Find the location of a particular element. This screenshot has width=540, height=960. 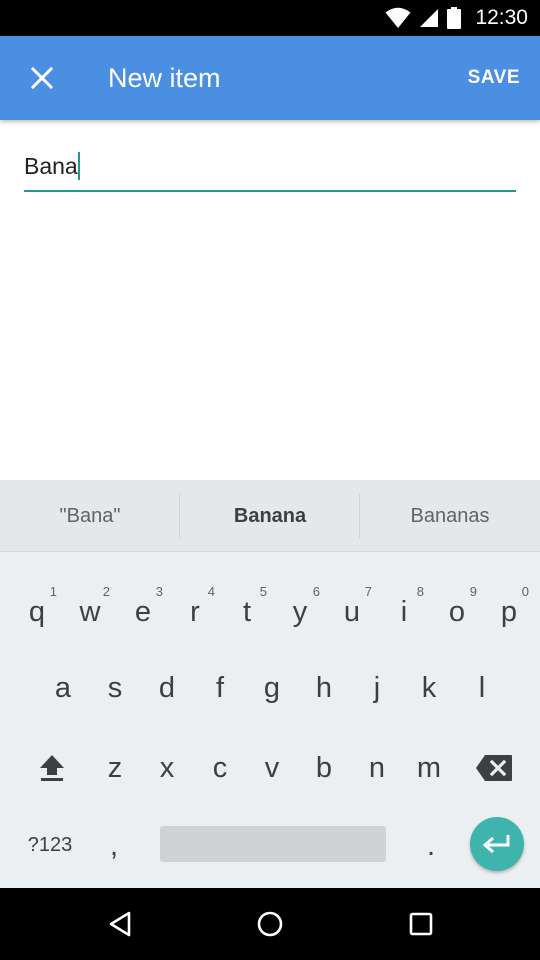

key-h: h is located at coordinates (324, 688).